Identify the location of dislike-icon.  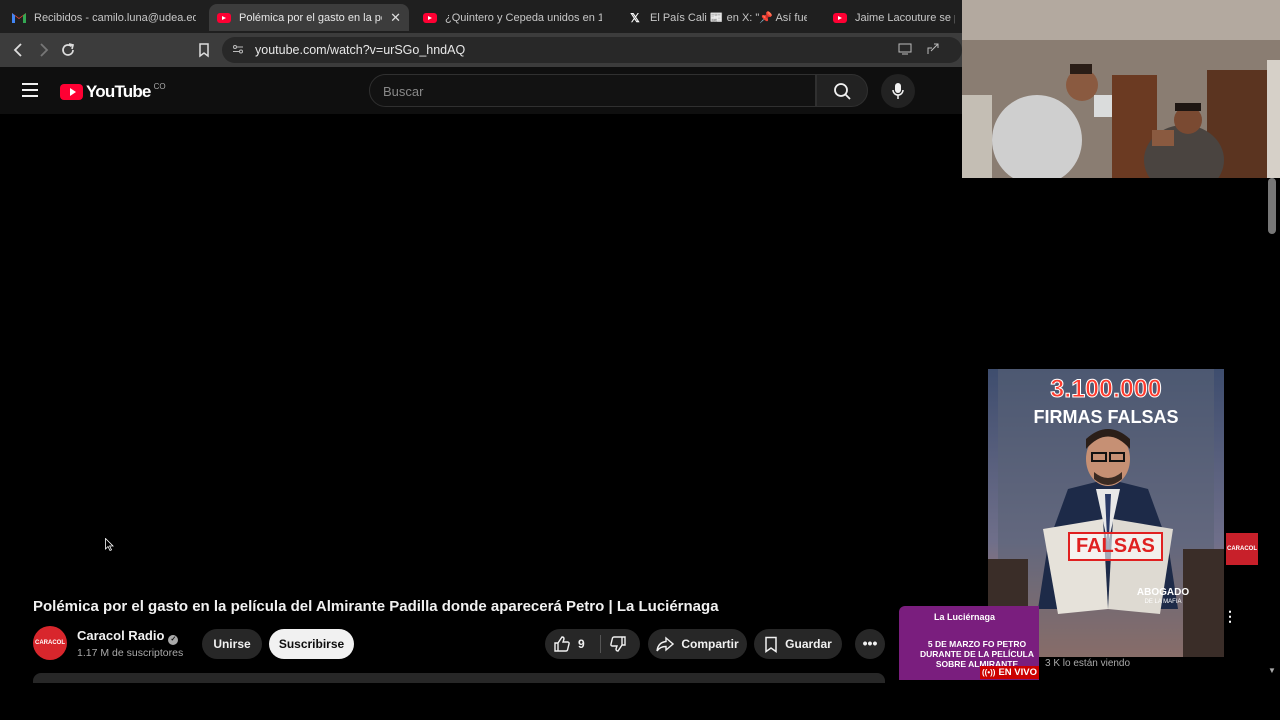
(618, 644).